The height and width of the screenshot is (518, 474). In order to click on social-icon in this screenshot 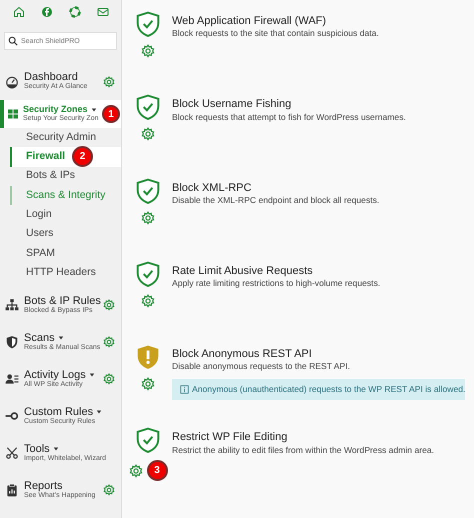, I will do `click(46, 12)`.